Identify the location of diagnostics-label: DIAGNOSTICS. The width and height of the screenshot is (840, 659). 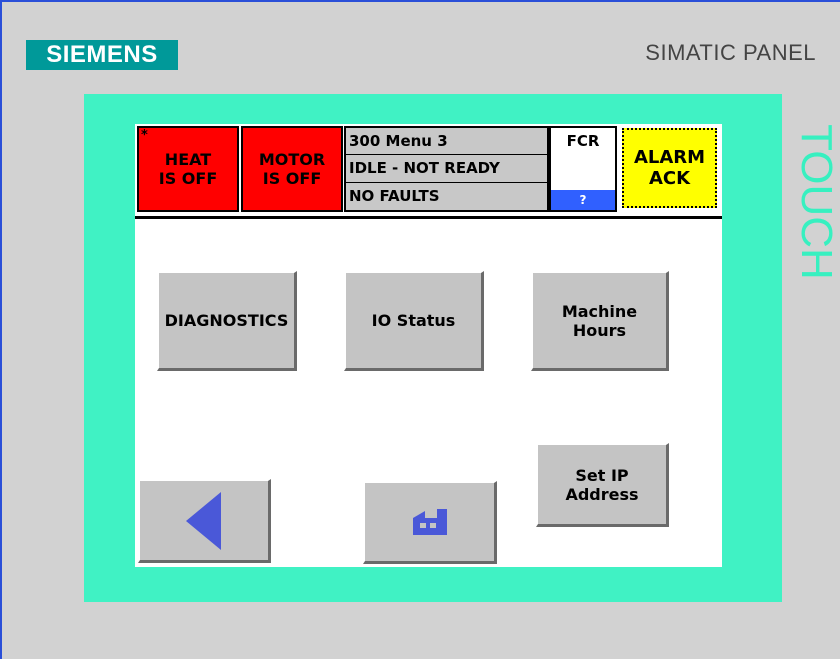
(226, 320).